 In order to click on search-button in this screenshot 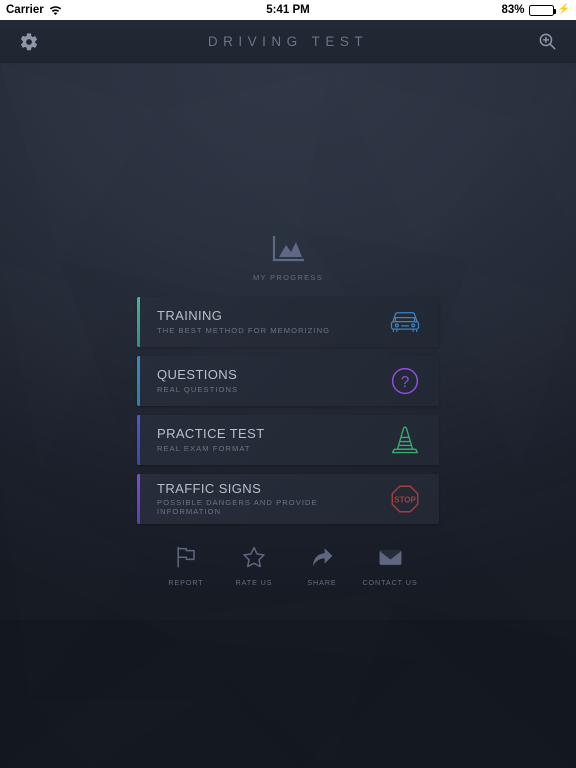, I will do `click(547, 42)`.